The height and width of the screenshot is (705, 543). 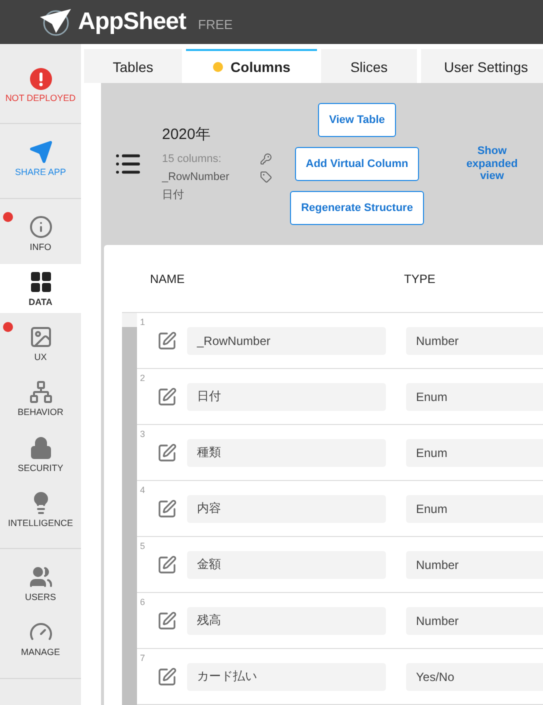 What do you see at coordinates (286, 676) in the screenshot?
I see `name-field: カード払い` at bounding box center [286, 676].